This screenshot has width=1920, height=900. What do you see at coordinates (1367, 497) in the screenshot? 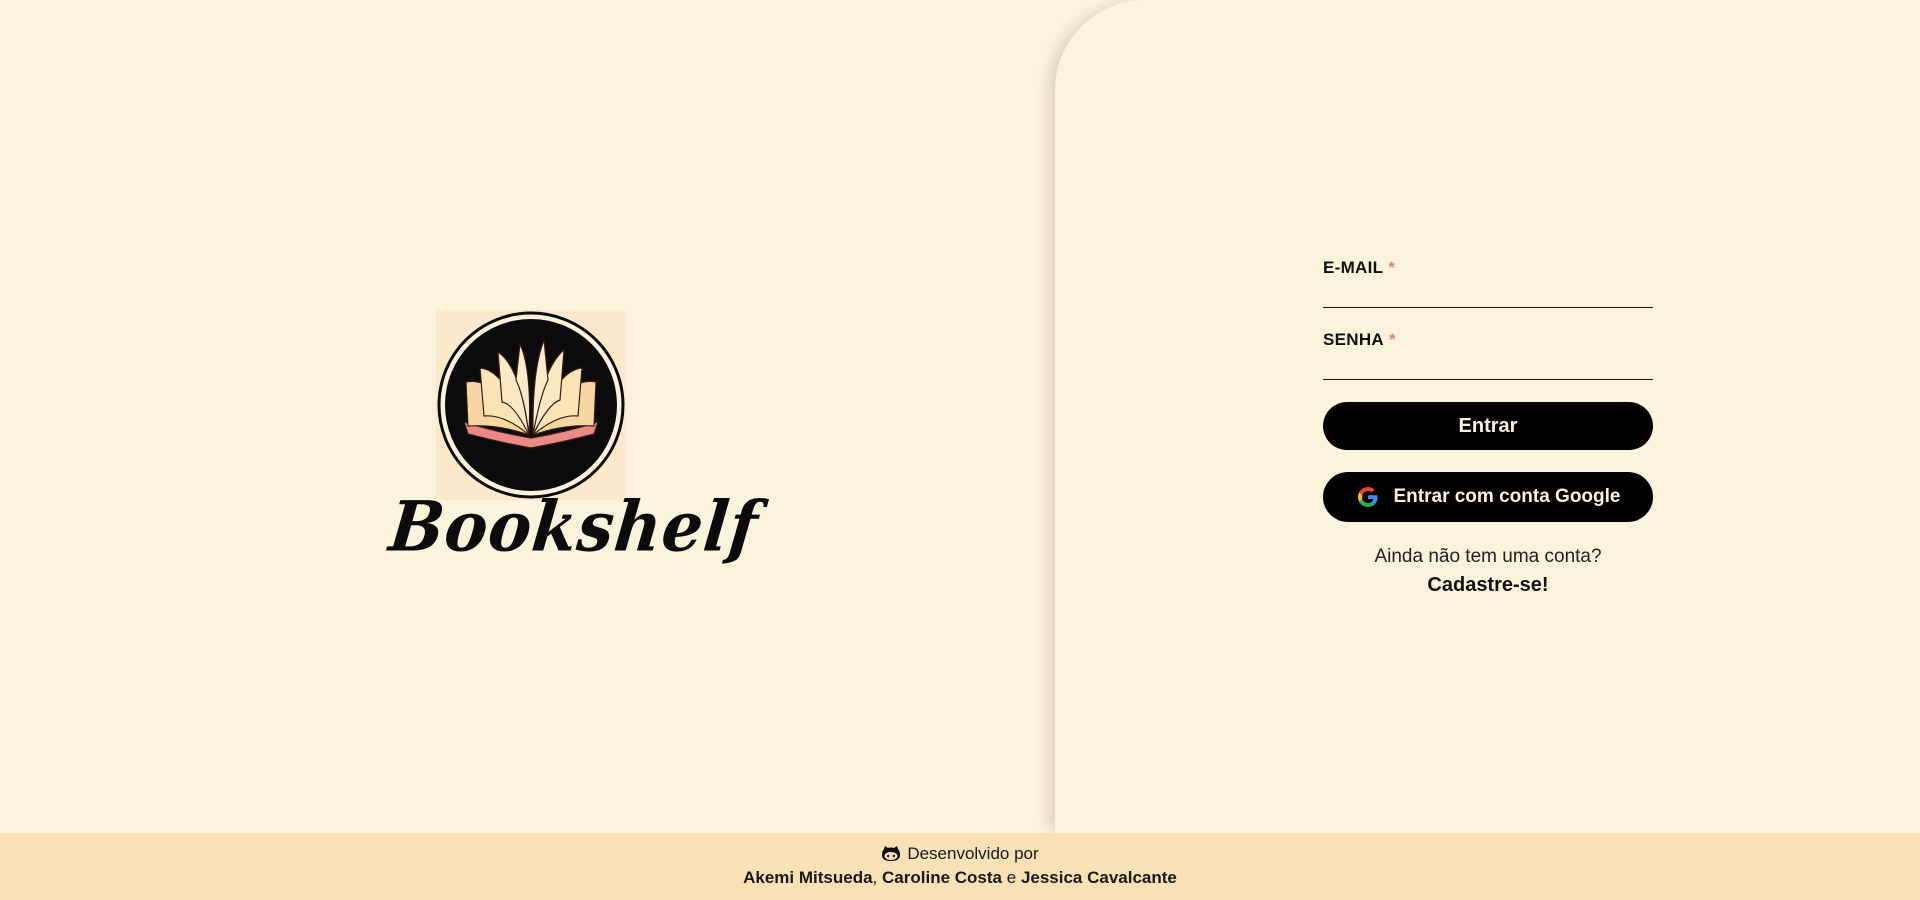
I see `google-icon` at bounding box center [1367, 497].